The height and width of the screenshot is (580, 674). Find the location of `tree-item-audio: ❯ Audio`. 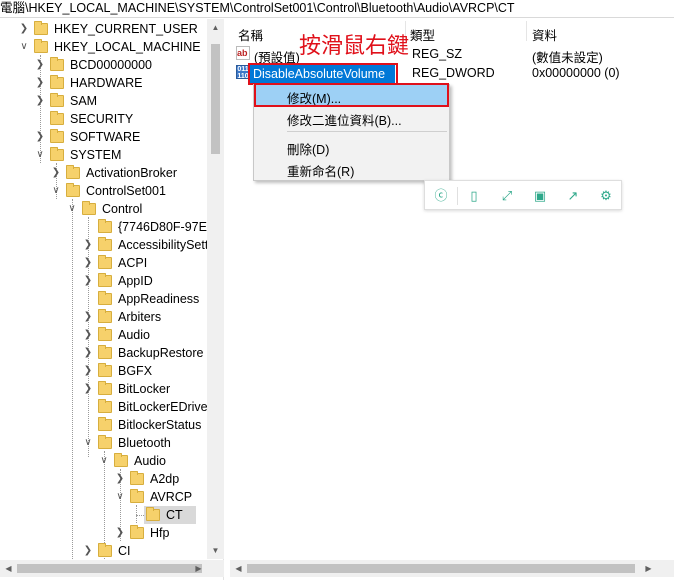

tree-item-audio: ❯ Audio is located at coordinates (103, 335).